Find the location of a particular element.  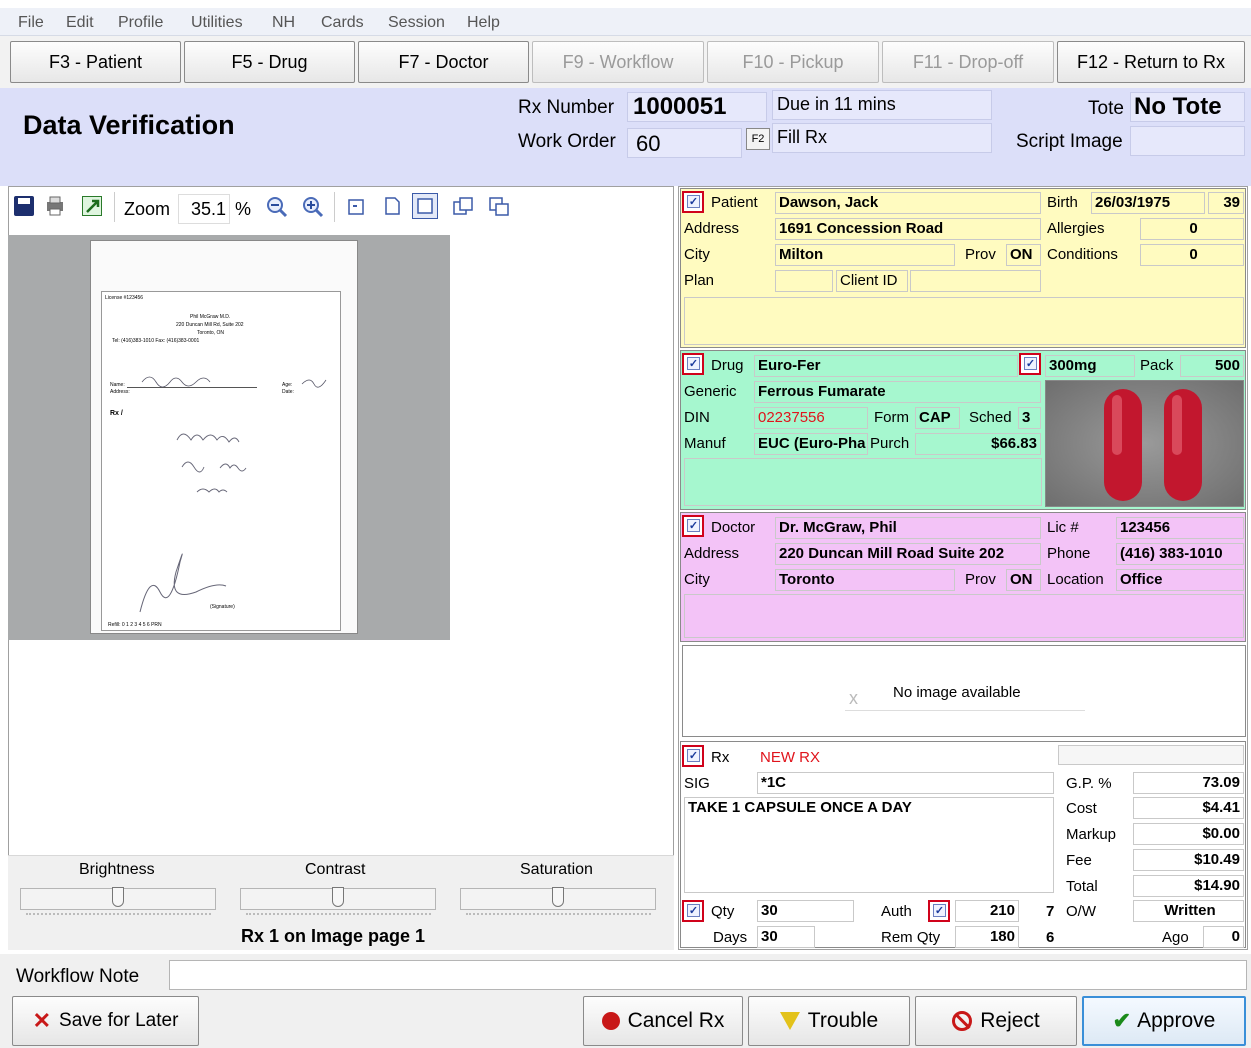

handwriting is located at coordinates (233, 494).